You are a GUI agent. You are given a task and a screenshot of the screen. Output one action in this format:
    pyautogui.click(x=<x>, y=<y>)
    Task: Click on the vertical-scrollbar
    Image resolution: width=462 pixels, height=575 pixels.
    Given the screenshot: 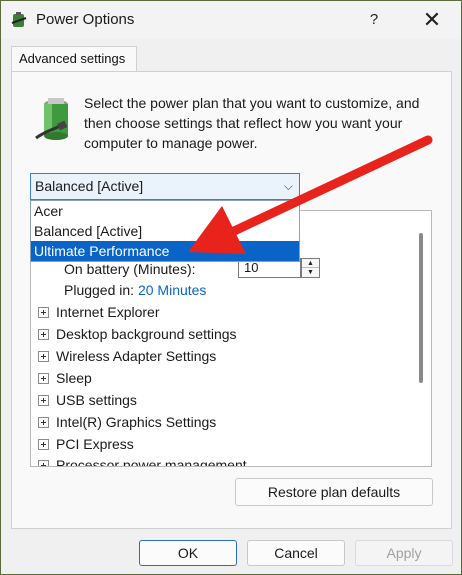 What is the action you would take?
    pyautogui.click(x=421, y=308)
    